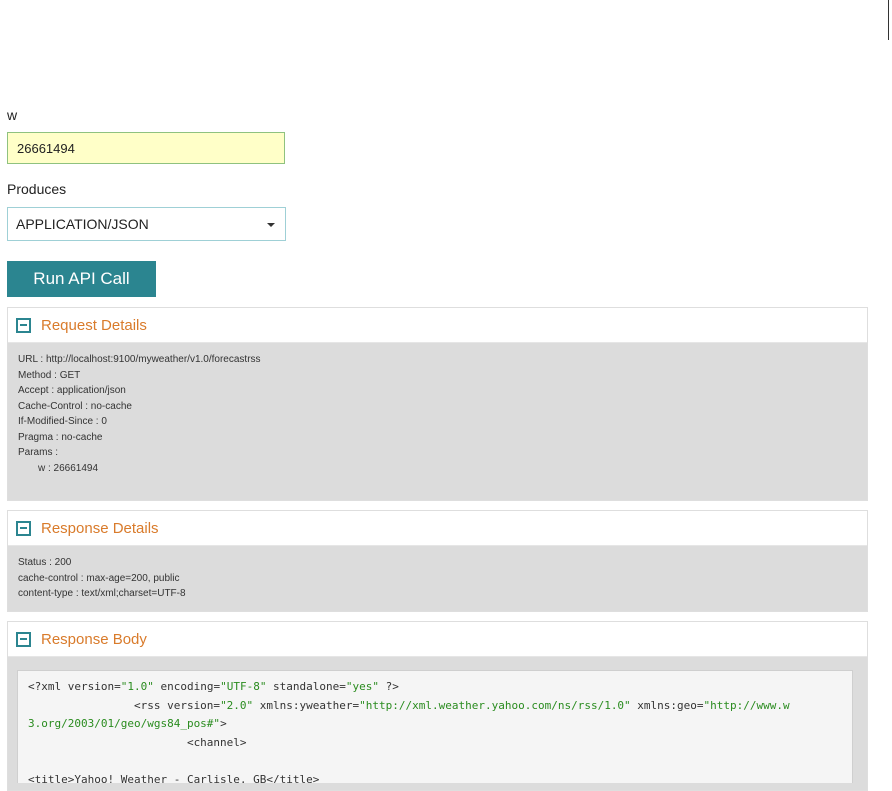  What do you see at coordinates (68, 468) in the screenshot?
I see `request-param-line: w : 26661494` at bounding box center [68, 468].